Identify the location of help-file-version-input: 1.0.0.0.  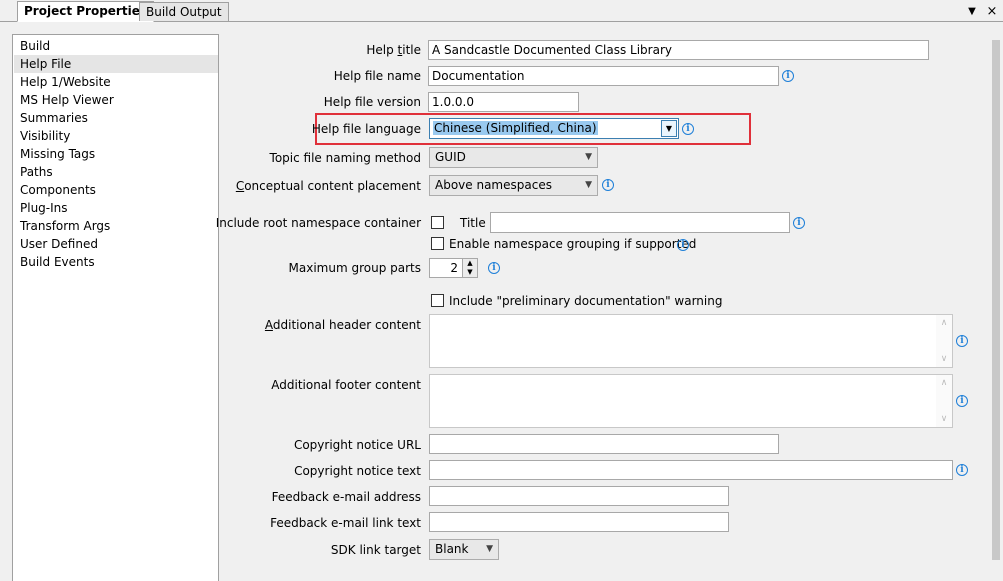
(503, 102).